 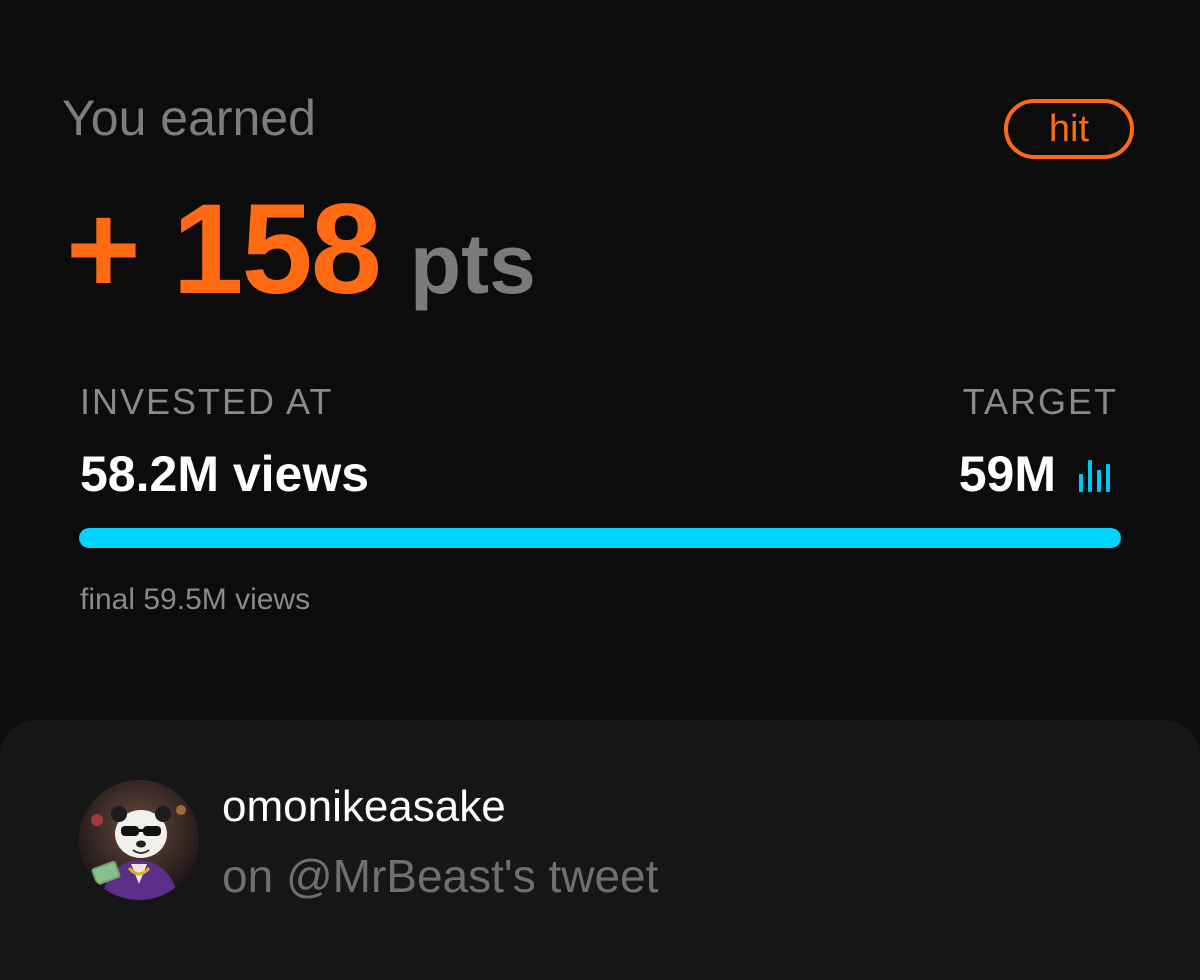 What do you see at coordinates (1040, 401) in the screenshot?
I see `target-label: TARGET` at bounding box center [1040, 401].